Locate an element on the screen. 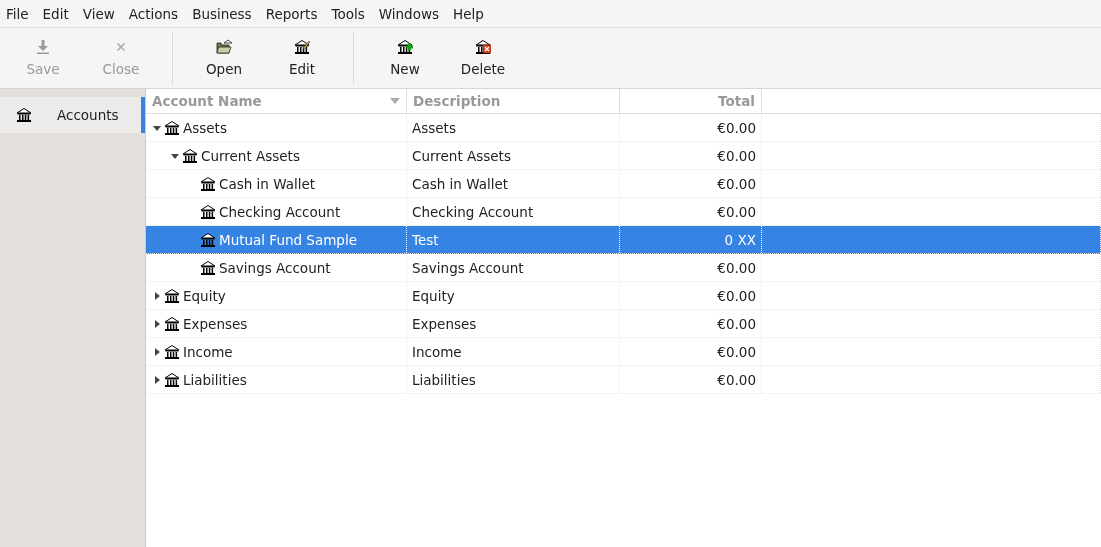 This screenshot has height=547, width=1101. account-description: Checking Account is located at coordinates (473, 211).